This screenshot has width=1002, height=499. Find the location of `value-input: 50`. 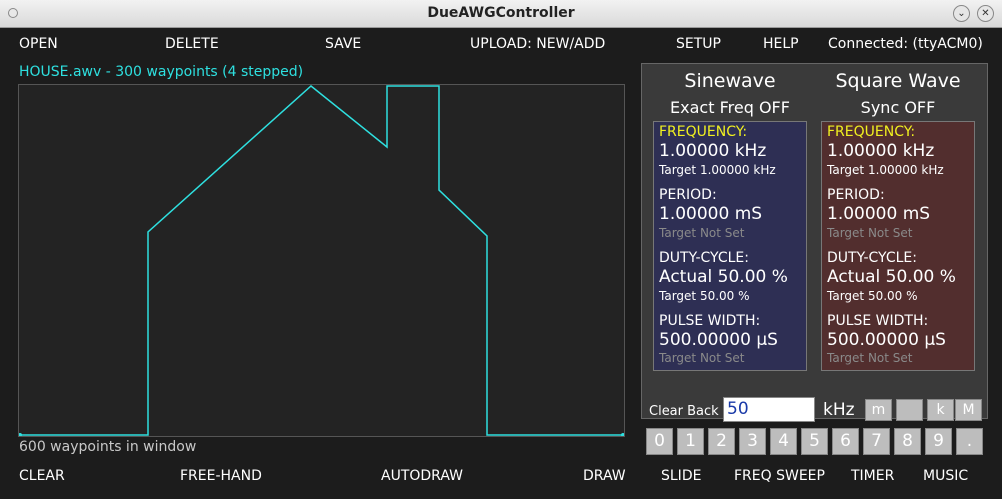

value-input: 50 is located at coordinates (769, 409).